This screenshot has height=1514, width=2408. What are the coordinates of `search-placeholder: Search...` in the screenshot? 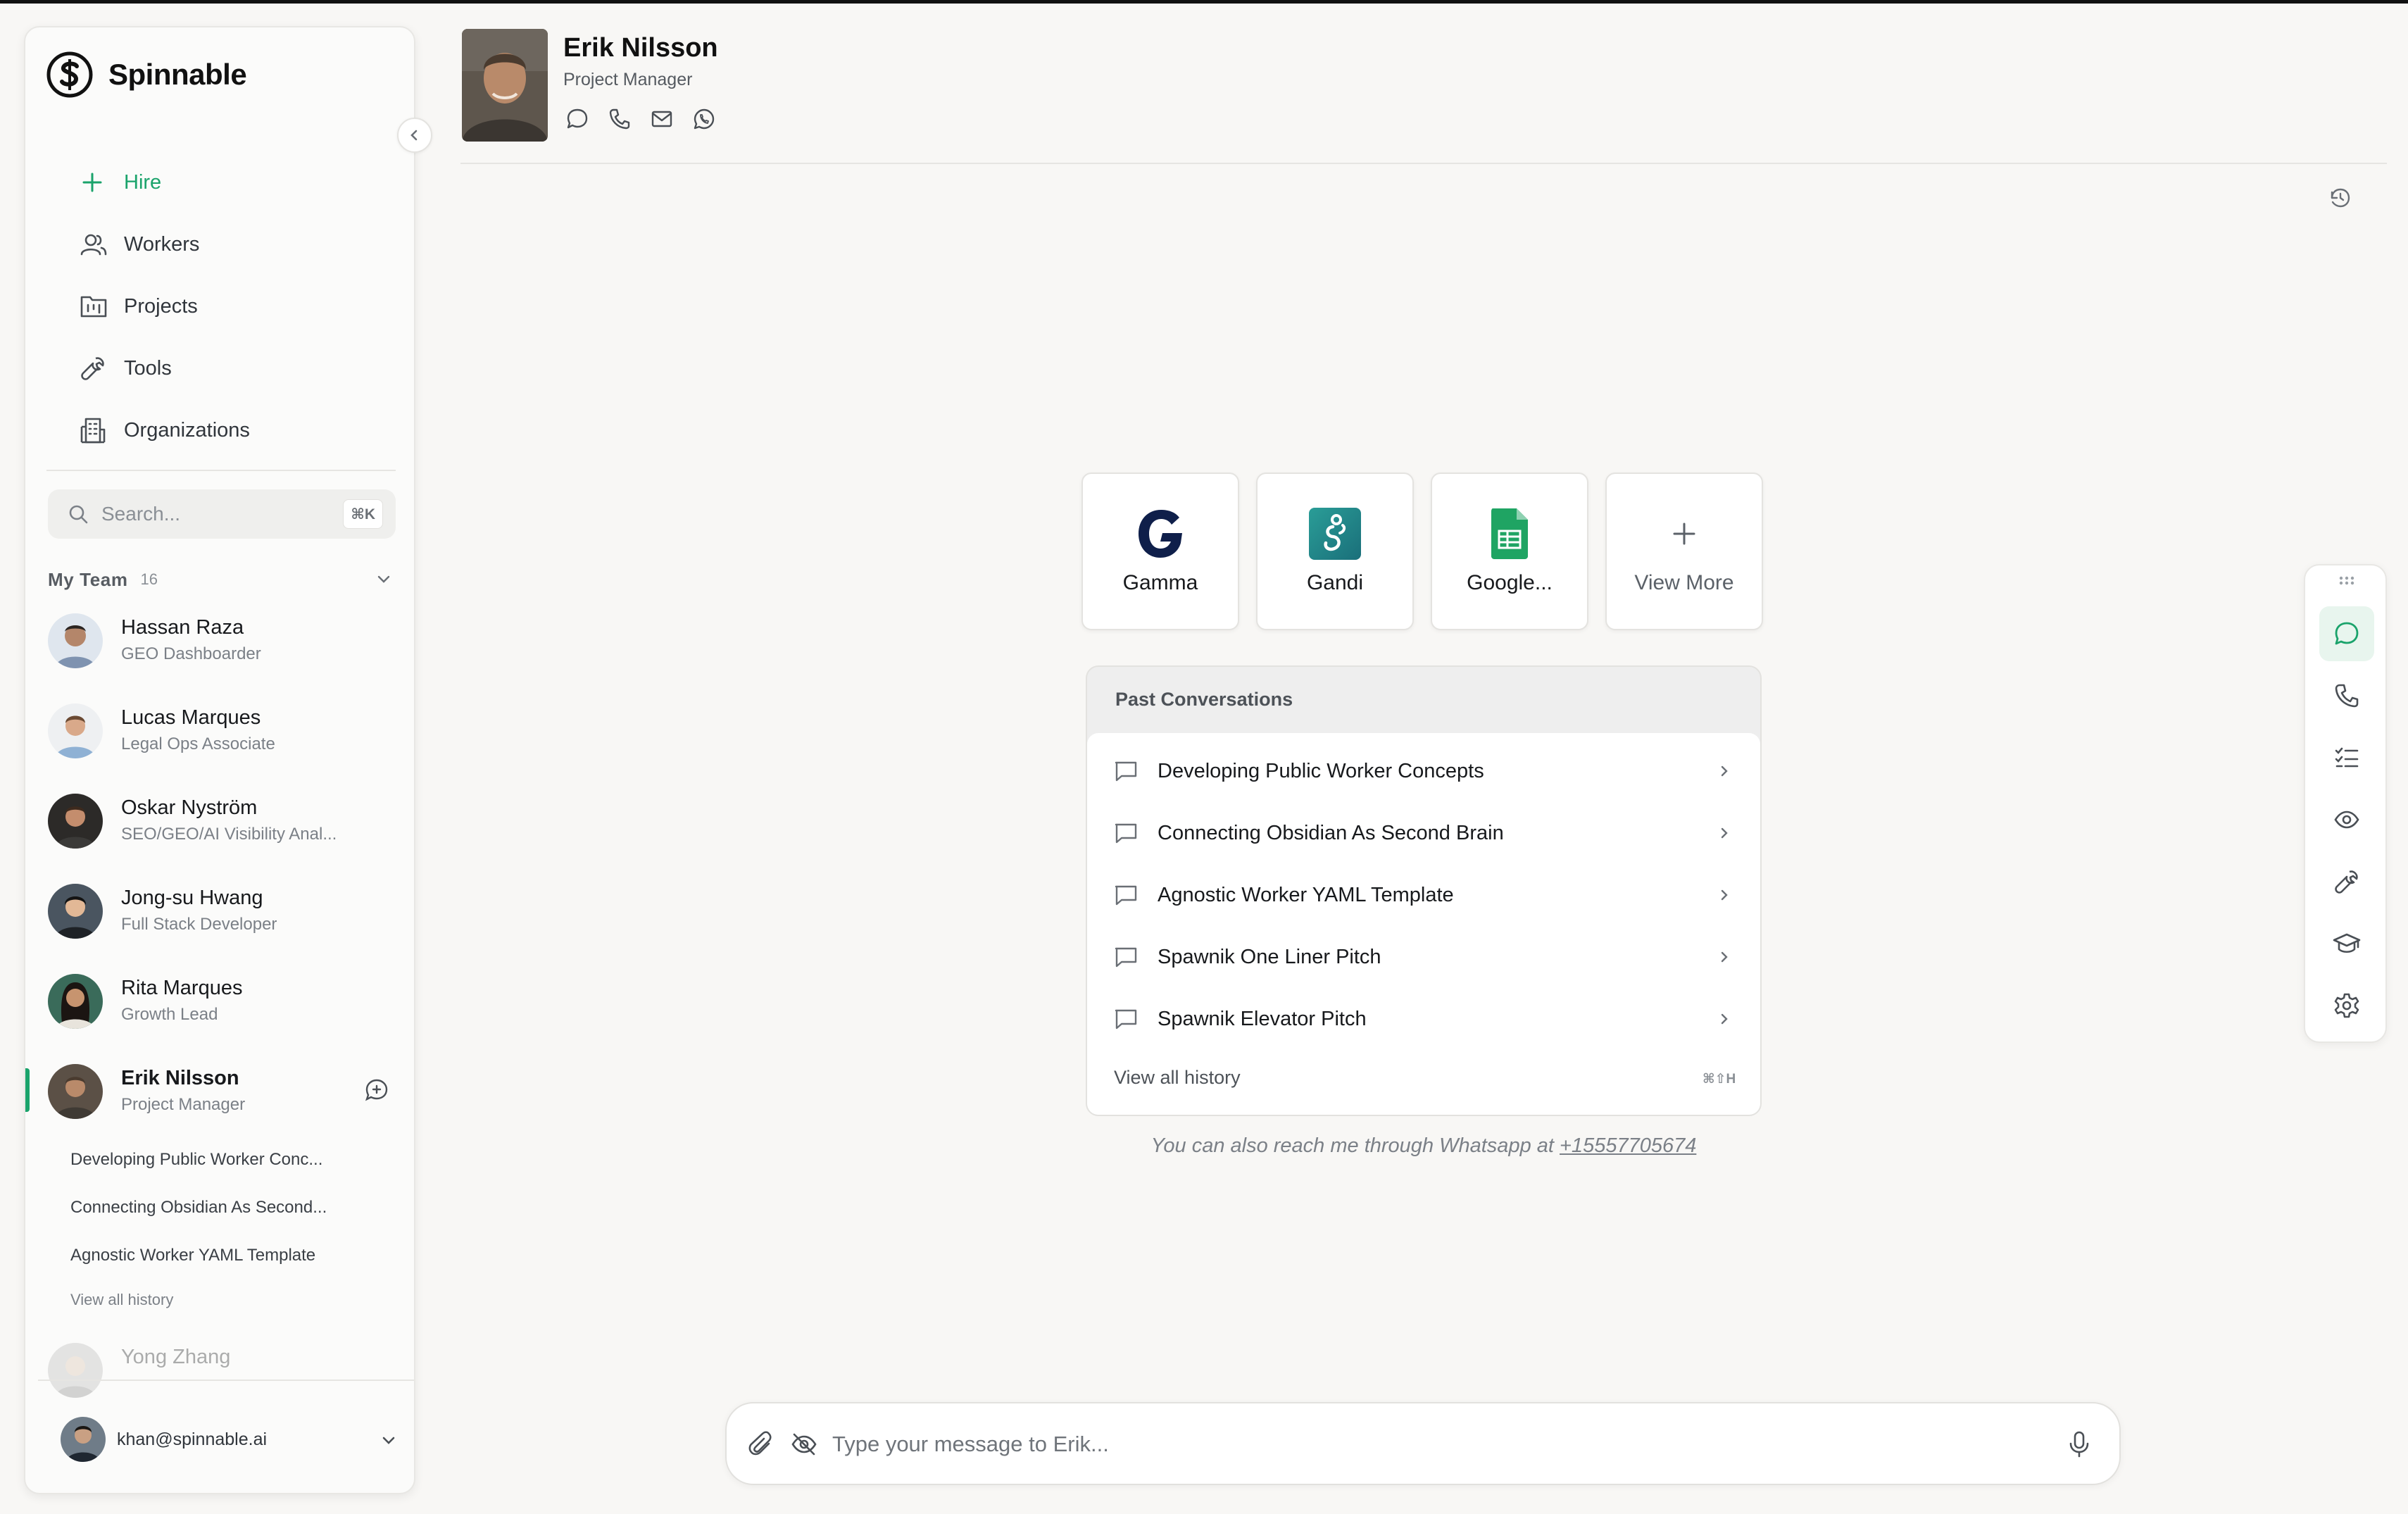 It's located at (141, 514).